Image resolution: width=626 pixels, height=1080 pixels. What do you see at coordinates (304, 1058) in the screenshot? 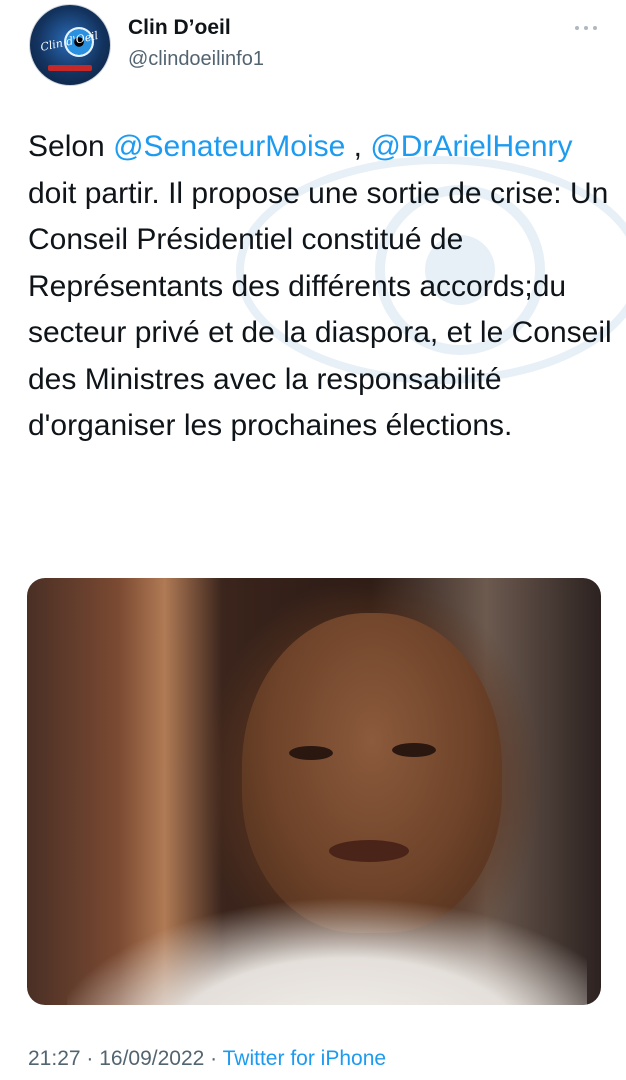
I see `tweet-source: Twitter for iPhone` at bounding box center [304, 1058].